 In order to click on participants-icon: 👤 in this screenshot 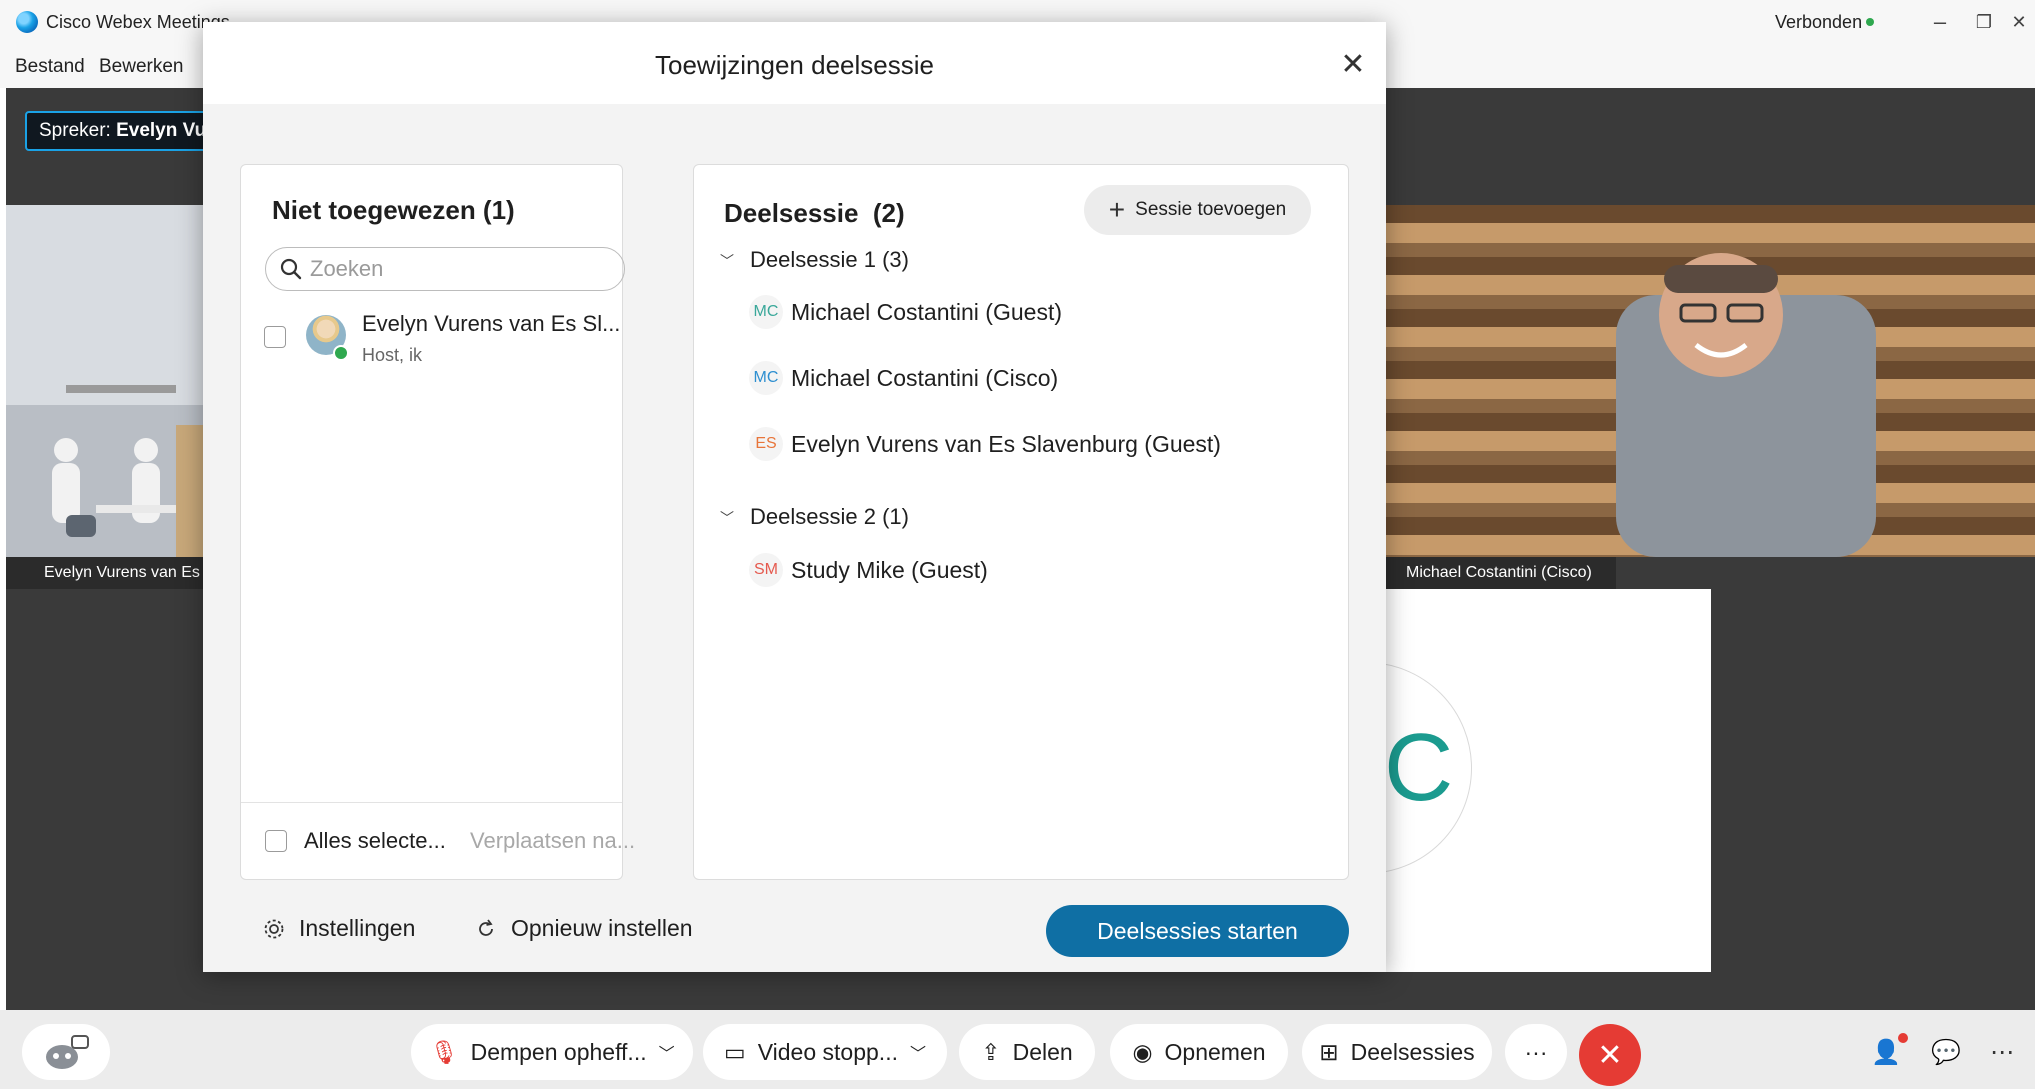, I will do `click(1886, 1052)`.